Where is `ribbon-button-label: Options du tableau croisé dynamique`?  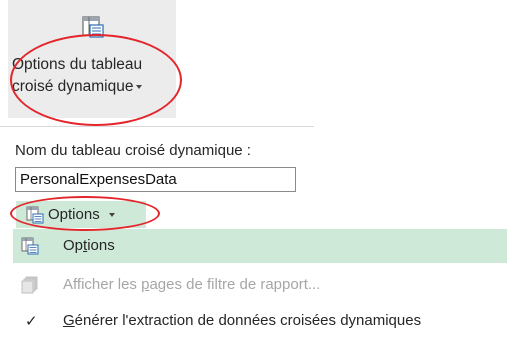
ribbon-button-label: Options du tableau croisé dynamique is located at coordinates (94, 76).